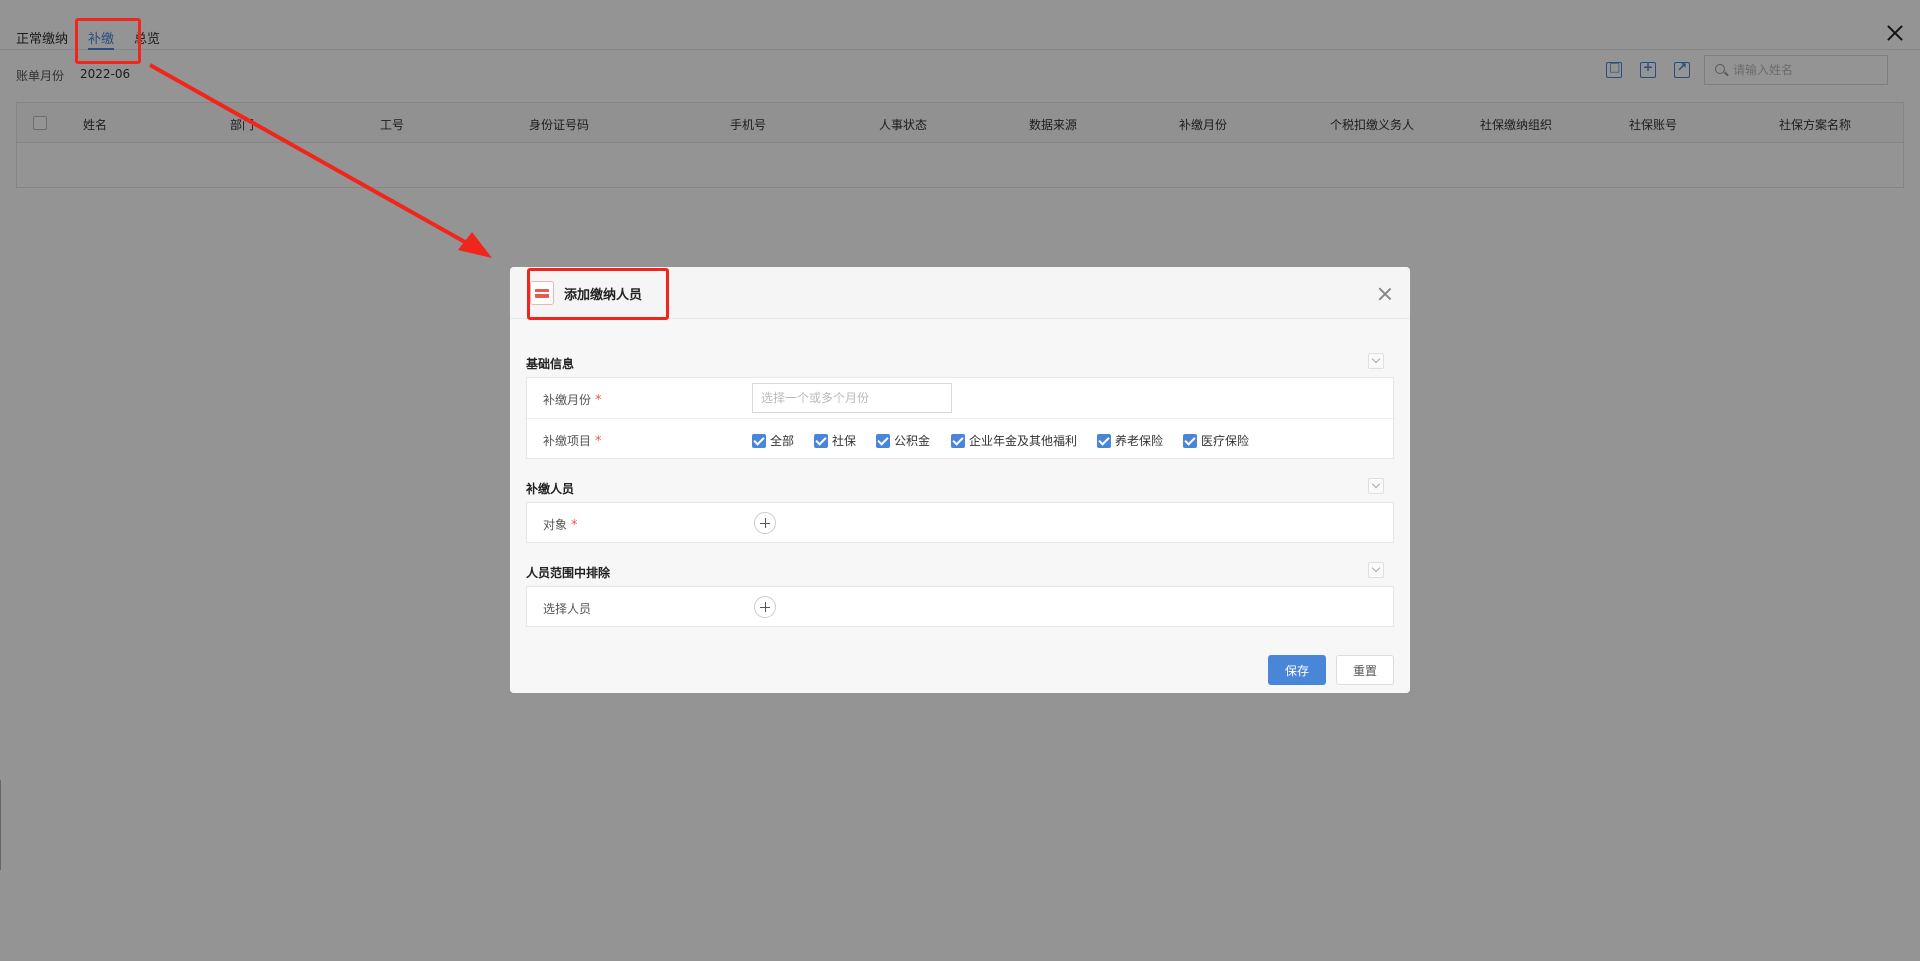 This screenshot has height=961, width=1920. I want to click on annotation-arrow, so click(320, 160).